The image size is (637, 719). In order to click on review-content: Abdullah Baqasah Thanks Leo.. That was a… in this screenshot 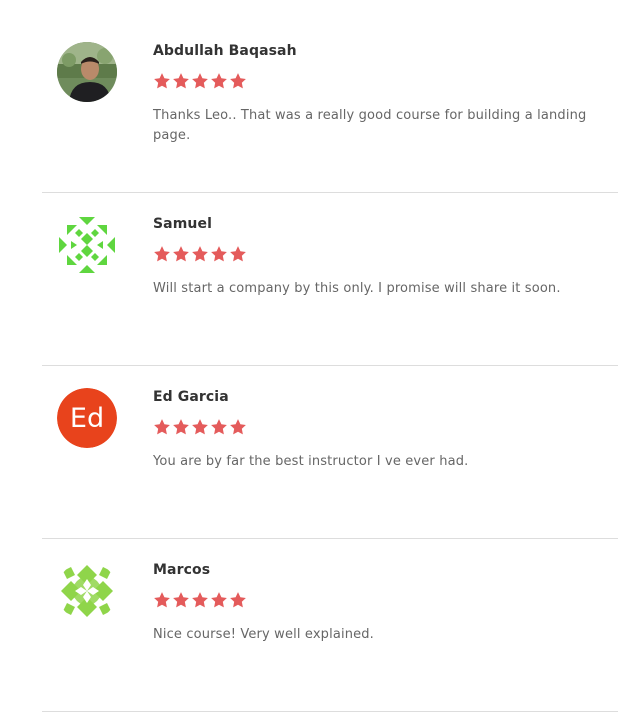, I will do `click(375, 94)`.